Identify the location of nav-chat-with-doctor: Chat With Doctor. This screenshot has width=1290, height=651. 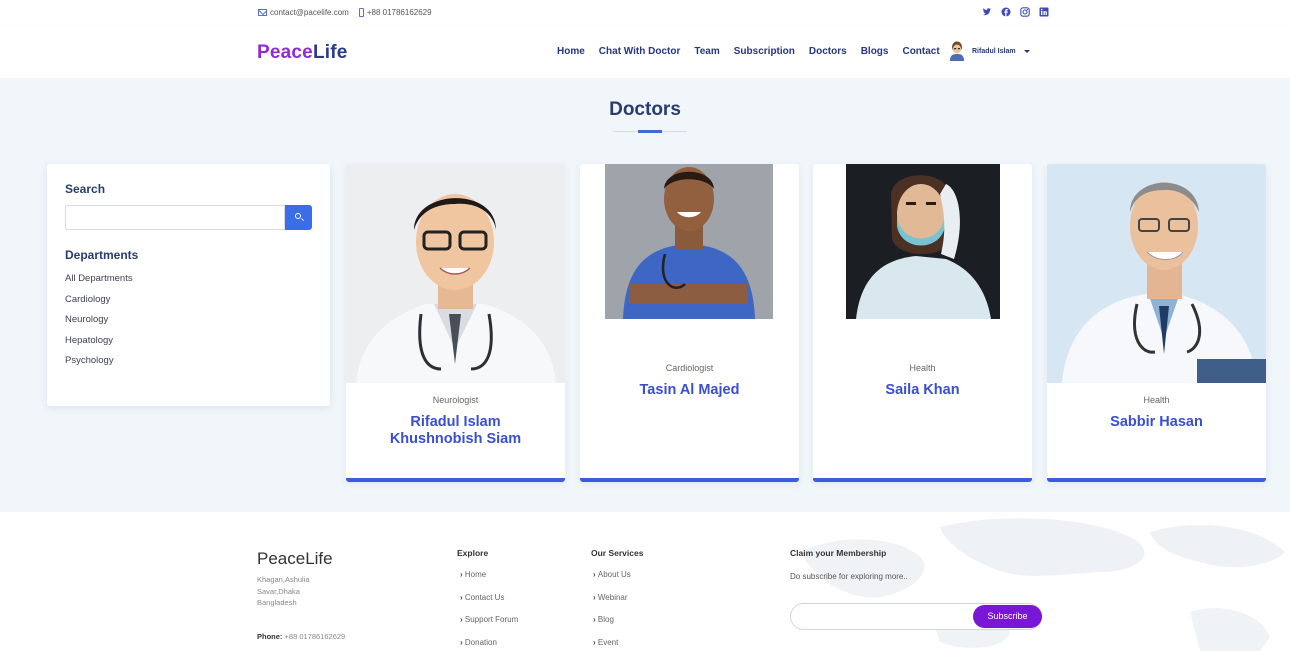
(640, 51).